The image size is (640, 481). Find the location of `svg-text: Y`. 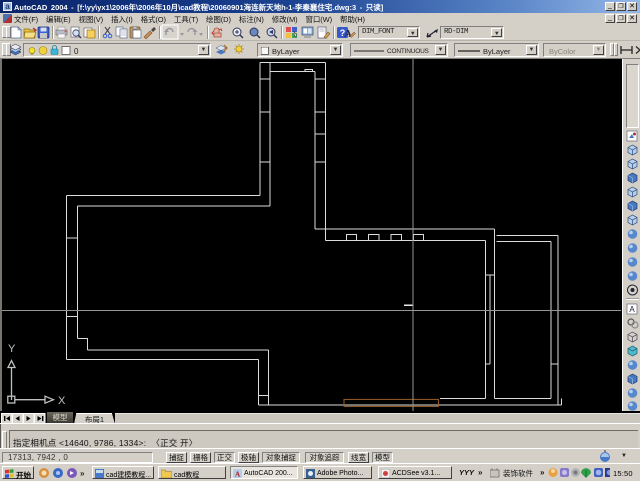

svg-text: Y is located at coordinates (12, 349).